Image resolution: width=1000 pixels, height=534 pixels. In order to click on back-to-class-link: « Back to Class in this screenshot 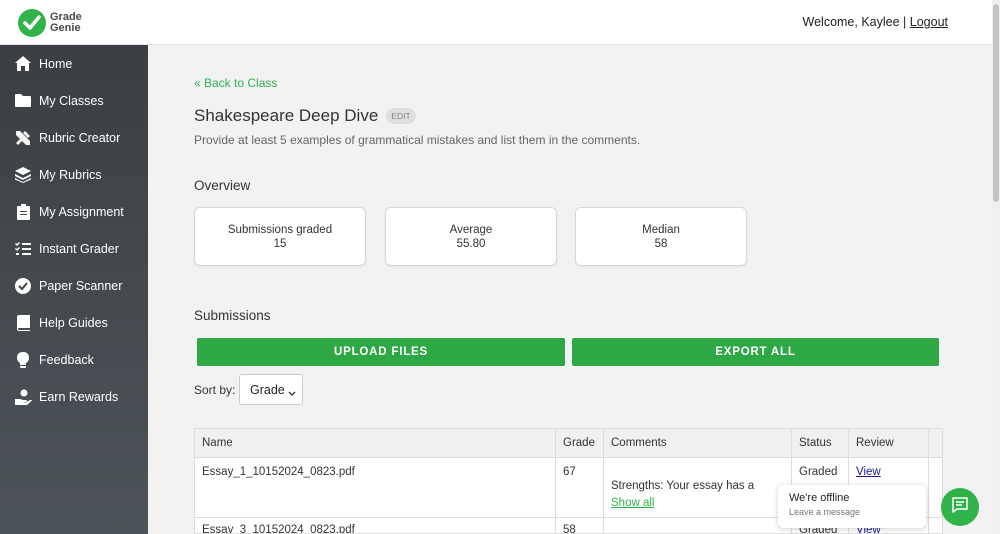, I will do `click(235, 83)`.